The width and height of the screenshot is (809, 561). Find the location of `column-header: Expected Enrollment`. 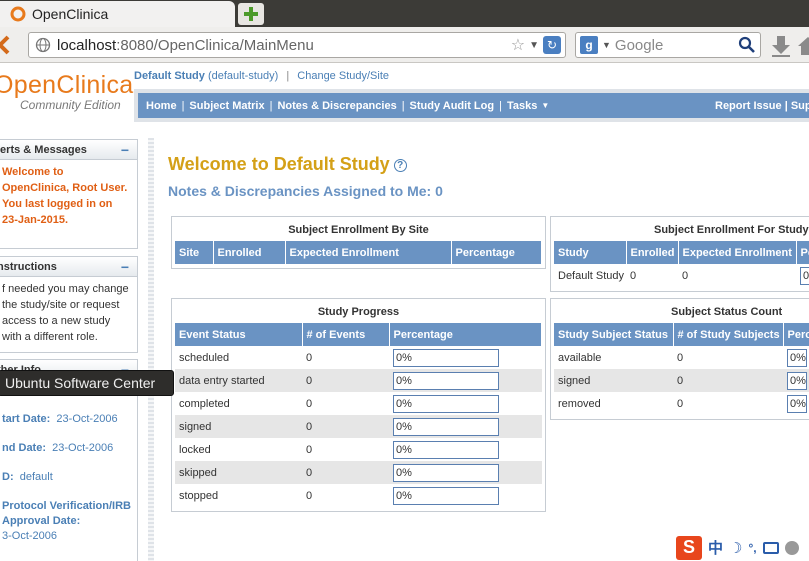

column-header: Expected Enrollment is located at coordinates (737, 252).